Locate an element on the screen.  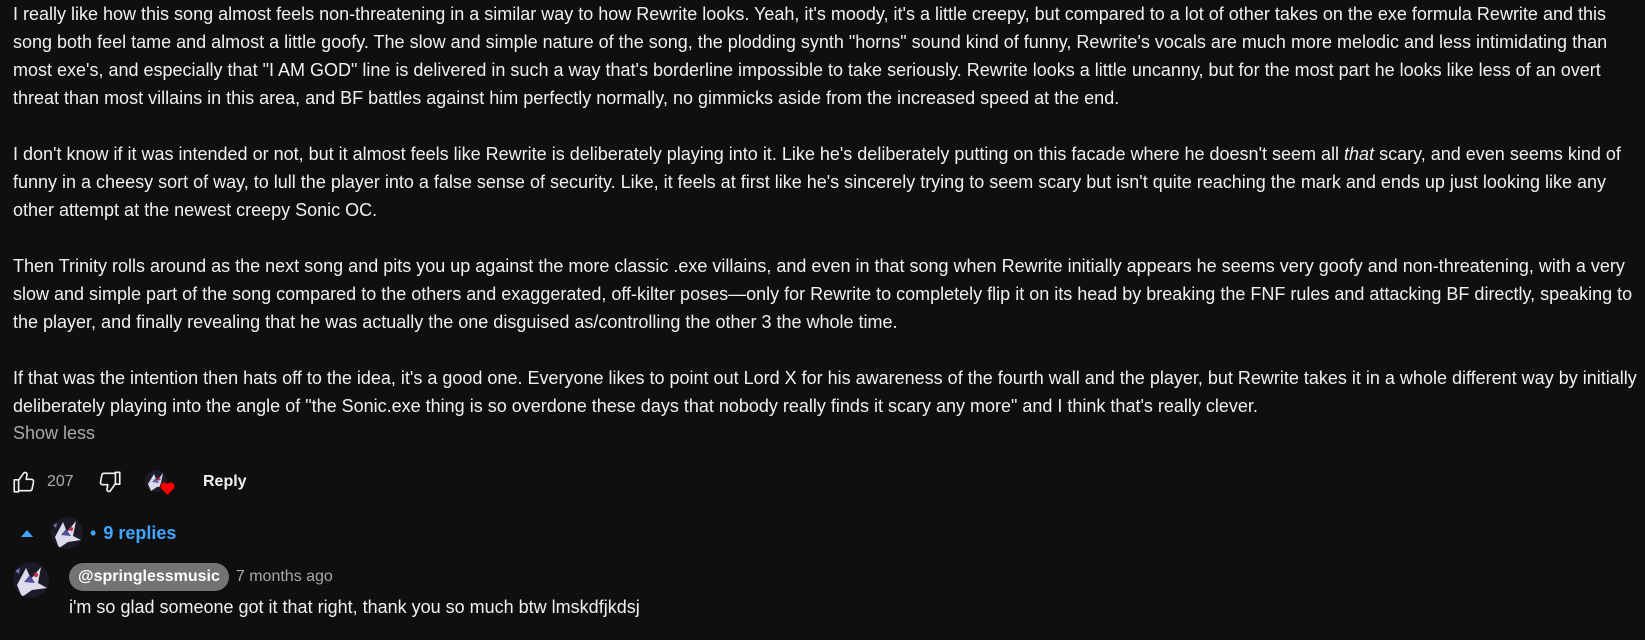
replier-avatar is located at coordinates (67, 533).